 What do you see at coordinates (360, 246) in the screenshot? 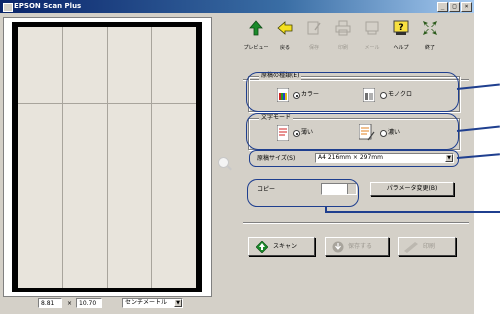
I see `save-action-label: 保存する` at bounding box center [360, 246].